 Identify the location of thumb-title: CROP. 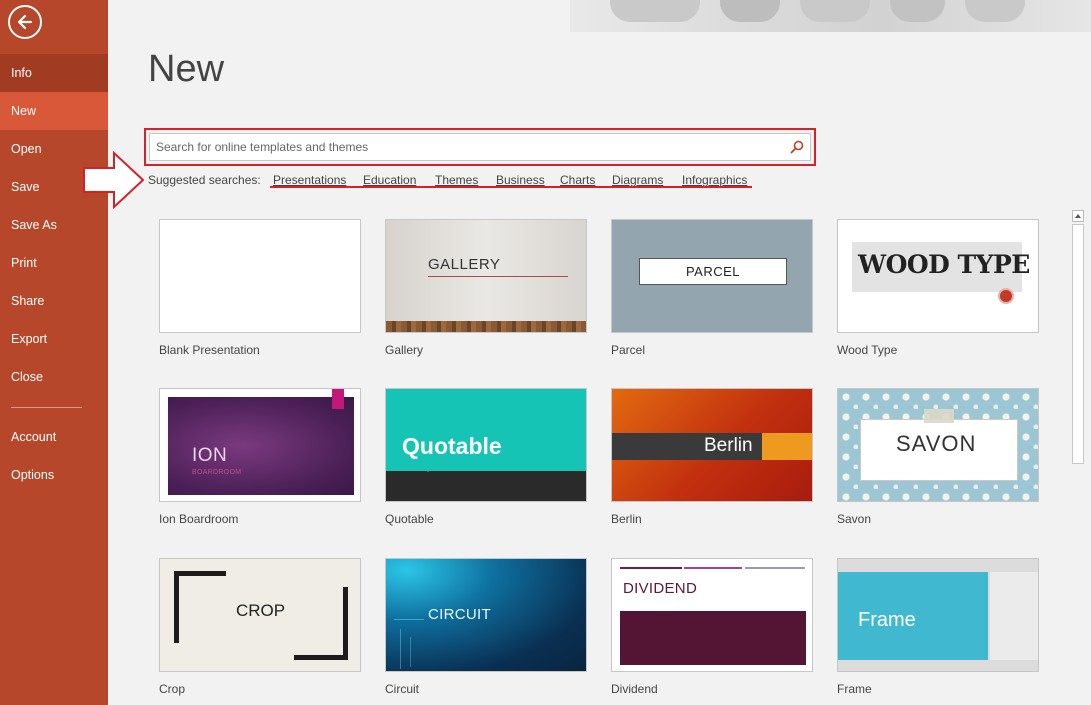
(261, 610).